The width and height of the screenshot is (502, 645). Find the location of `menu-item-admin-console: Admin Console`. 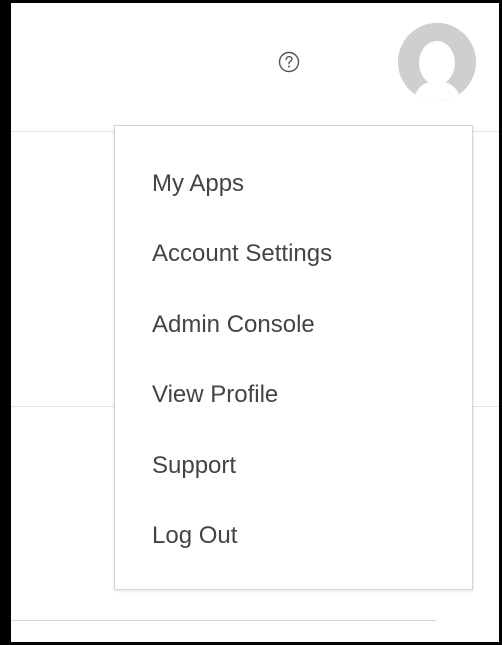

menu-item-admin-console: Admin Console is located at coordinates (233, 325).